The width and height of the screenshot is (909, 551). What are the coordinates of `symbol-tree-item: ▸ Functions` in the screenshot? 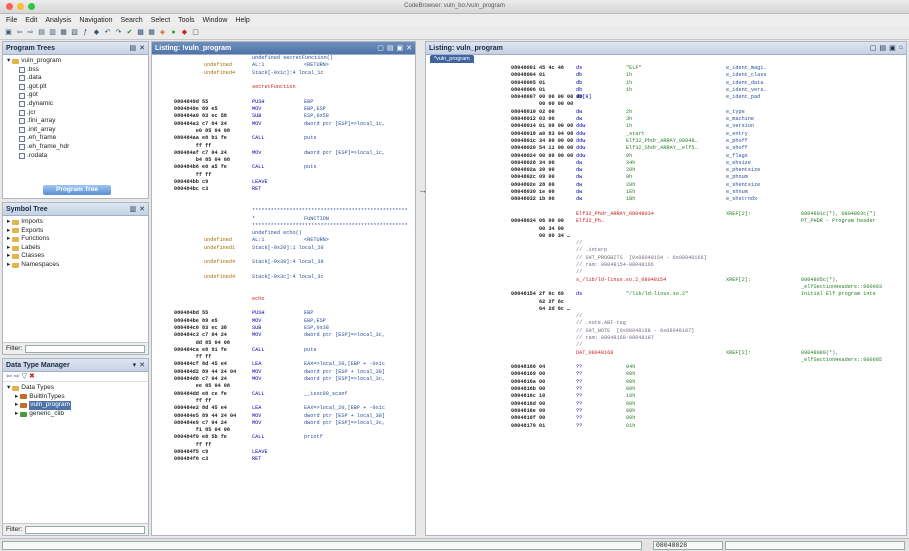 It's located at (75, 239).